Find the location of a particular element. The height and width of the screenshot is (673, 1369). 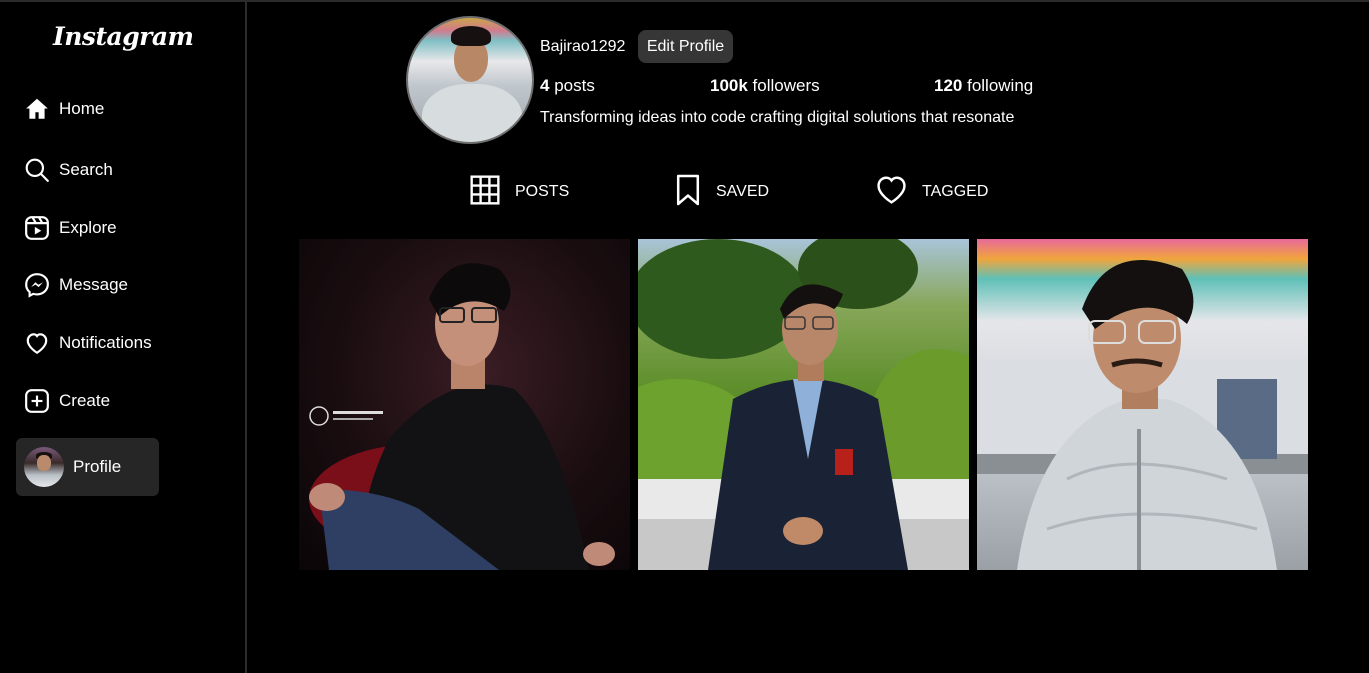

avatar-hair is located at coordinates (471, 36).